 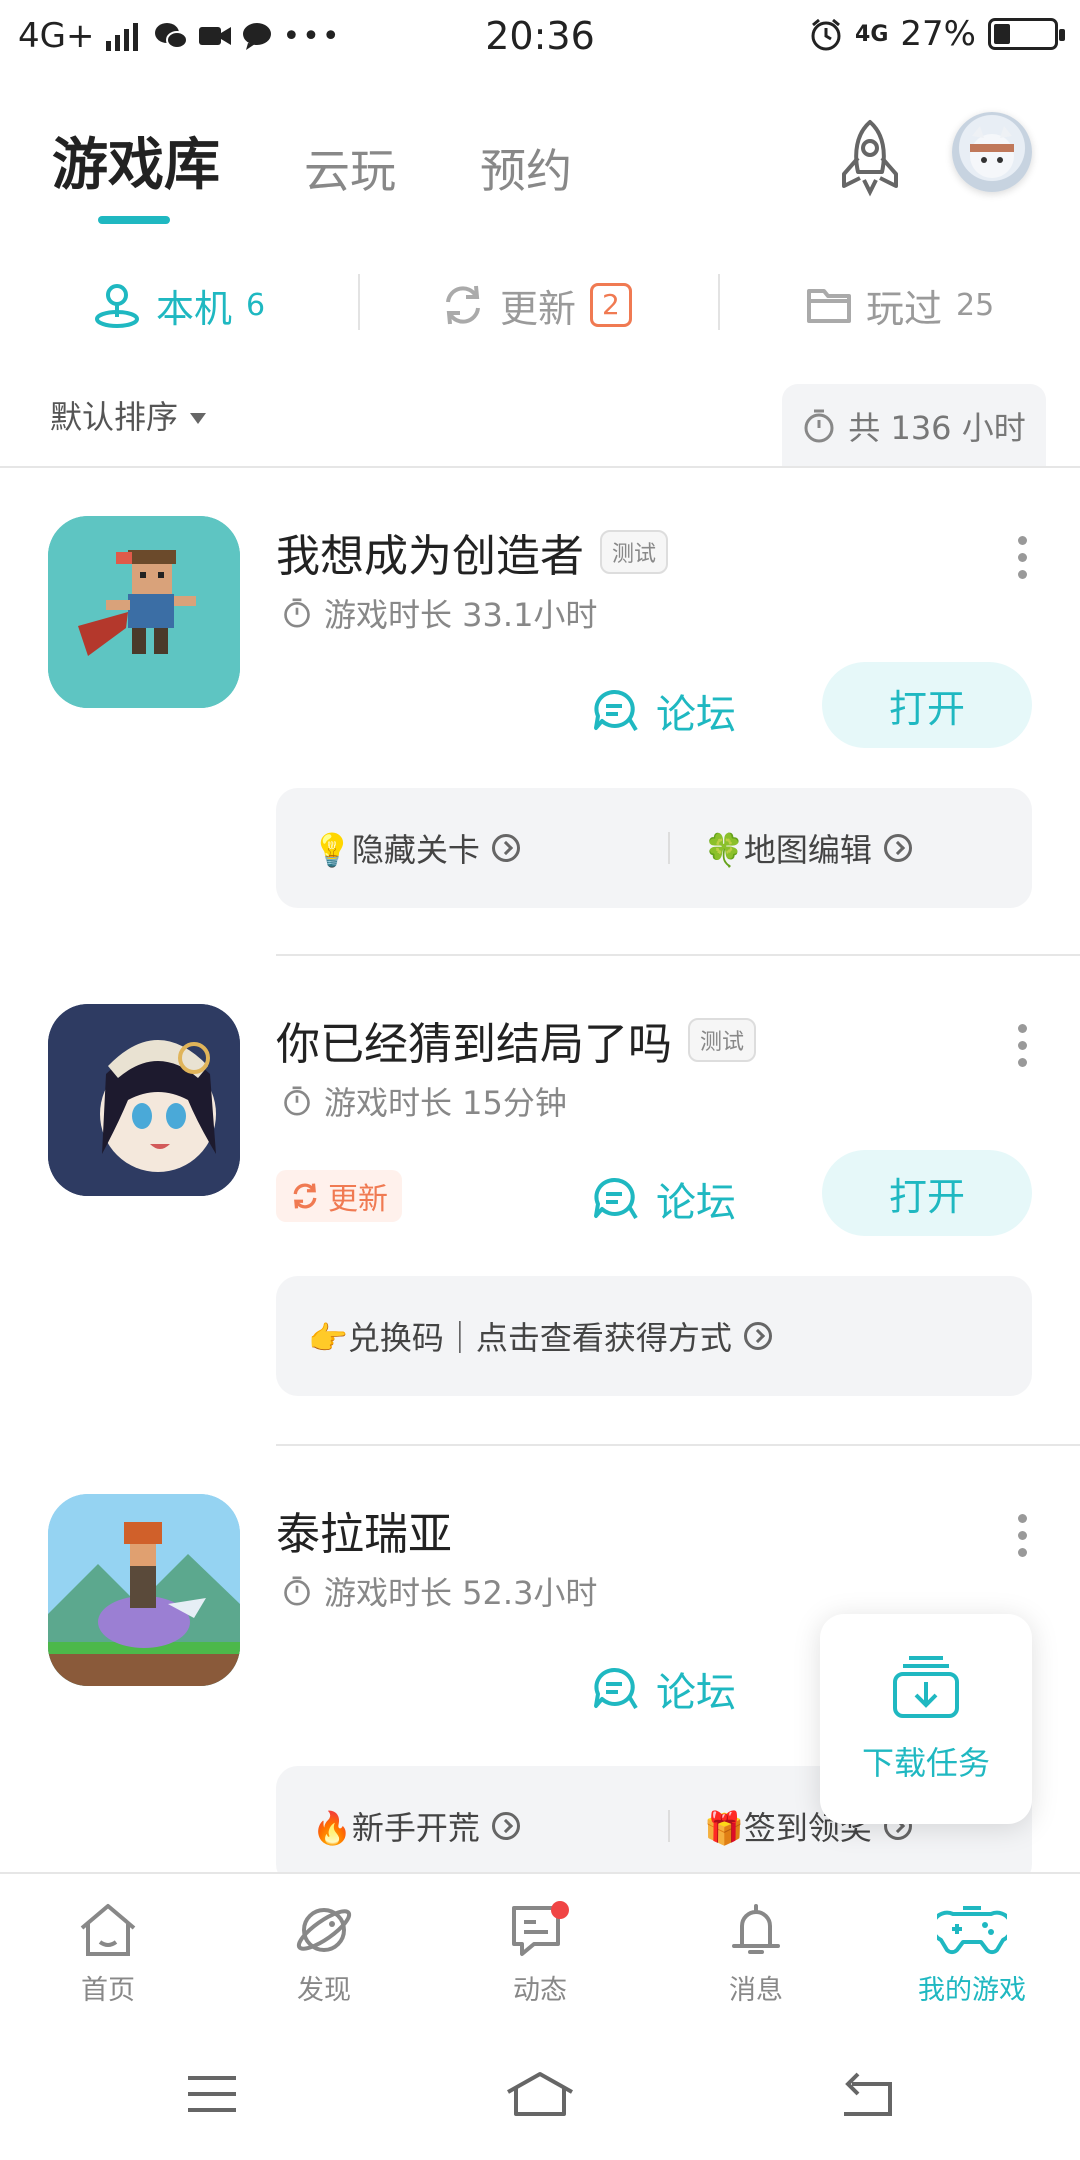 What do you see at coordinates (136, 160) in the screenshot?
I see `tab-game-library: 游戏库` at bounding box center [136, 160].